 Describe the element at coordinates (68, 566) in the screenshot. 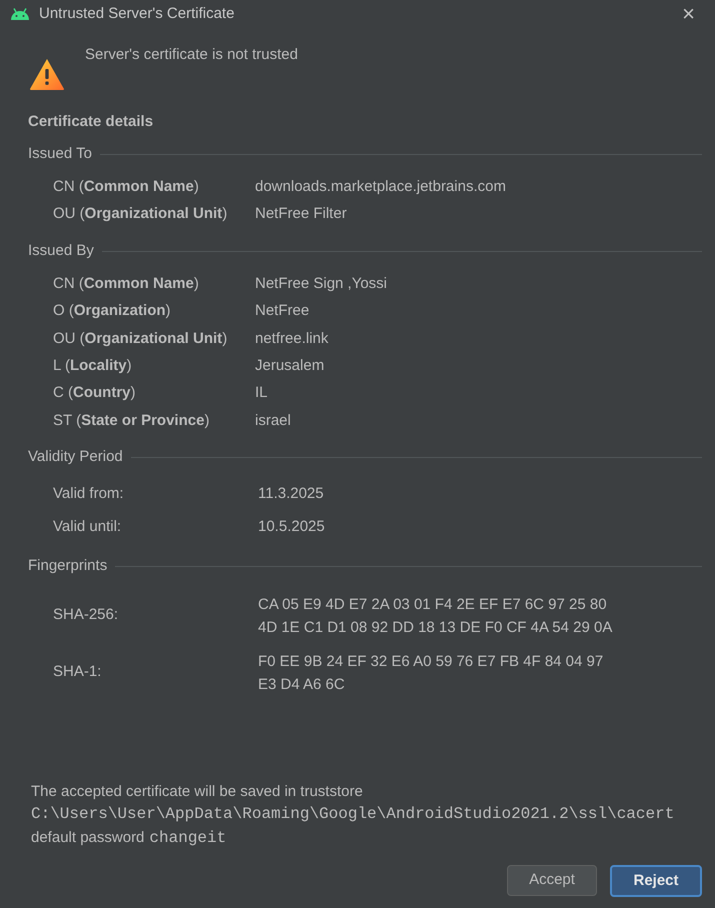

I see `section-title: Fingerprints` at that location.